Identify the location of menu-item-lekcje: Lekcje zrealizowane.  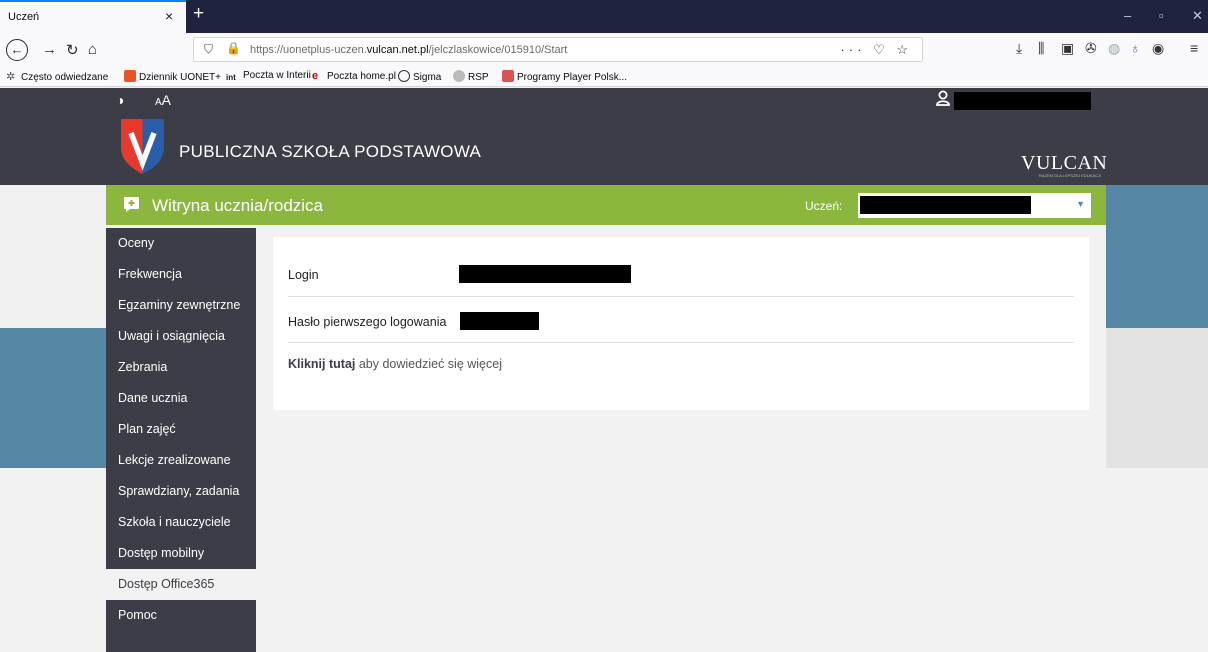
(181, 460).